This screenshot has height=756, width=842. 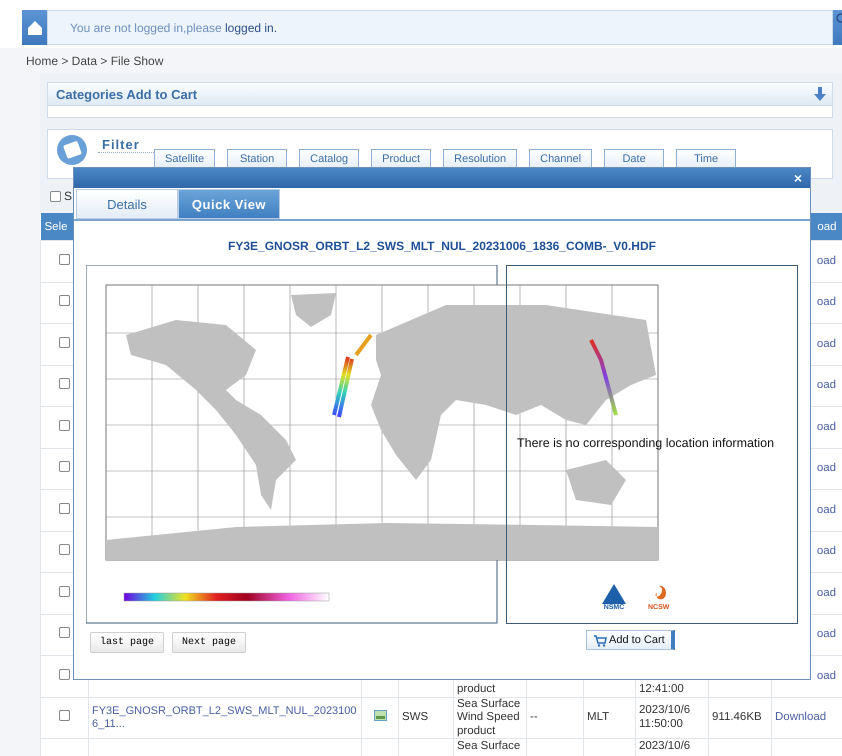 I want to click on filter-button: Resolution, so click(x=480, y=158).